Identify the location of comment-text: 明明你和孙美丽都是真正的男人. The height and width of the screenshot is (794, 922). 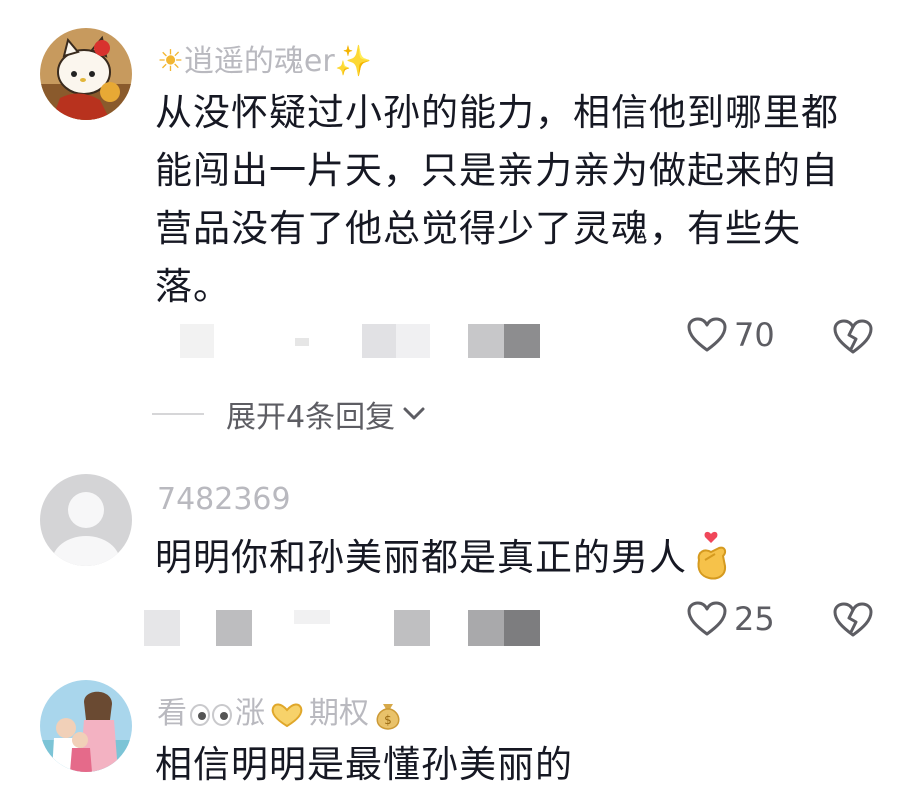
(505, 558).